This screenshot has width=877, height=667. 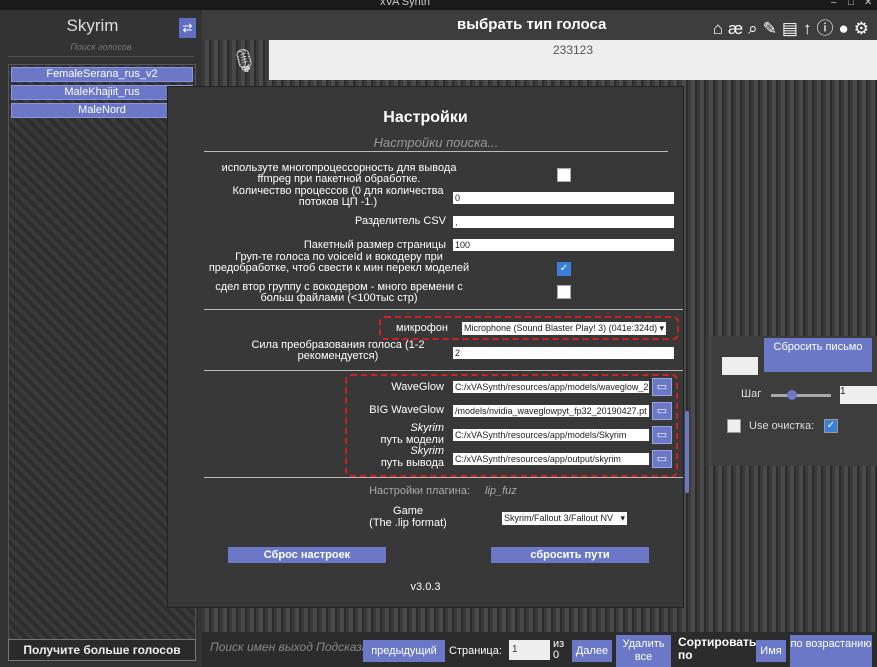 What do you see at coordinates (102, 110) in the screenshot?
I see `voice-item: MaleNord` at bounding box center [102, 110].